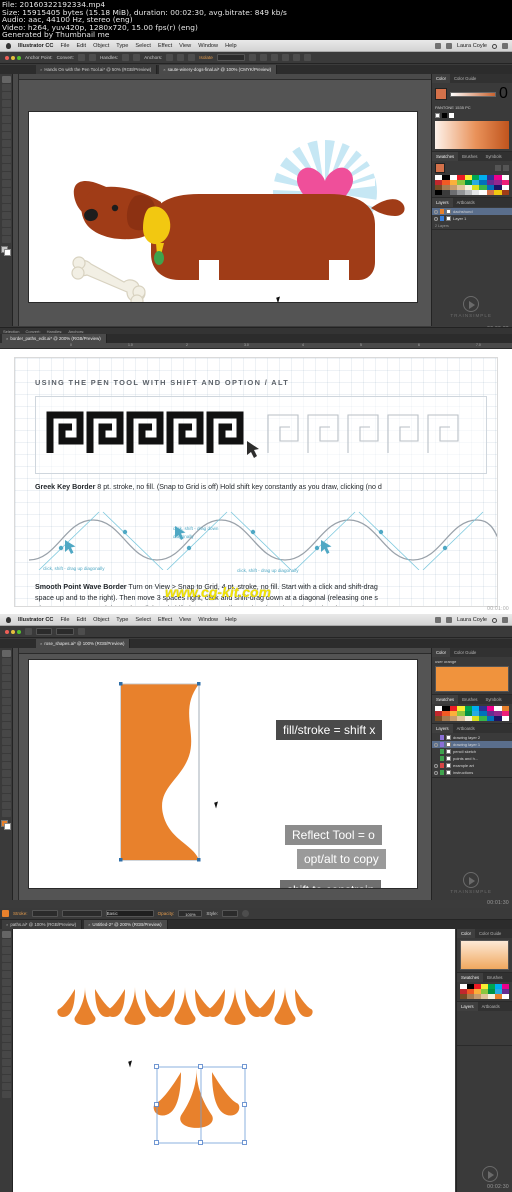 The image size is (512, 1192). What do you see at coordinates (6, 661) in the screenshot?
I see `tool-direct-selection` at bounding box center [6, 661].